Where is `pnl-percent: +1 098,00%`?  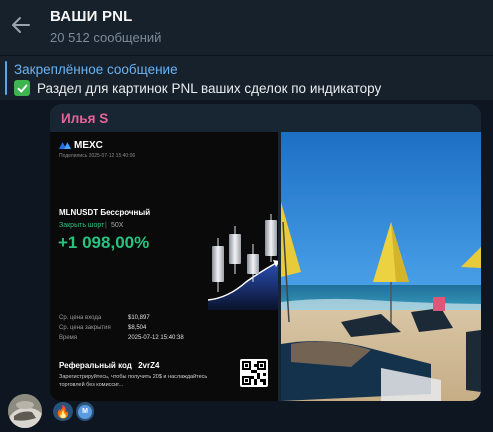 pnl-percent: +1 098,00% is located at coordinates (104, 242).